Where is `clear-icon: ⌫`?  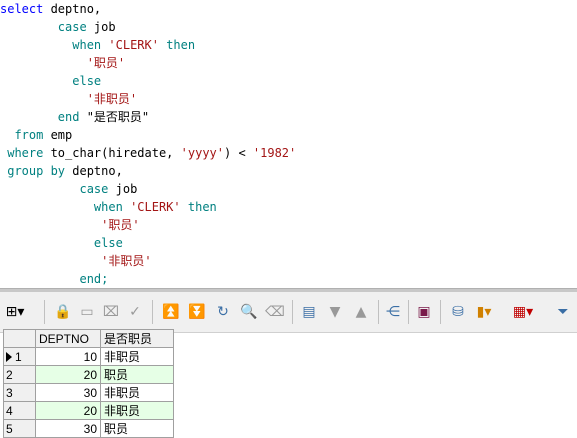 clear-icon: ⌫ is located at coordinates (275, 312).